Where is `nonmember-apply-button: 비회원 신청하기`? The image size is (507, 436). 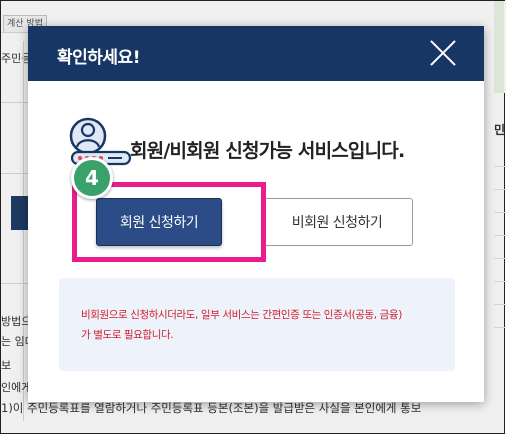 nonmember-apply-button: 비회원 신청하기 is located at coordinates (337, 222).